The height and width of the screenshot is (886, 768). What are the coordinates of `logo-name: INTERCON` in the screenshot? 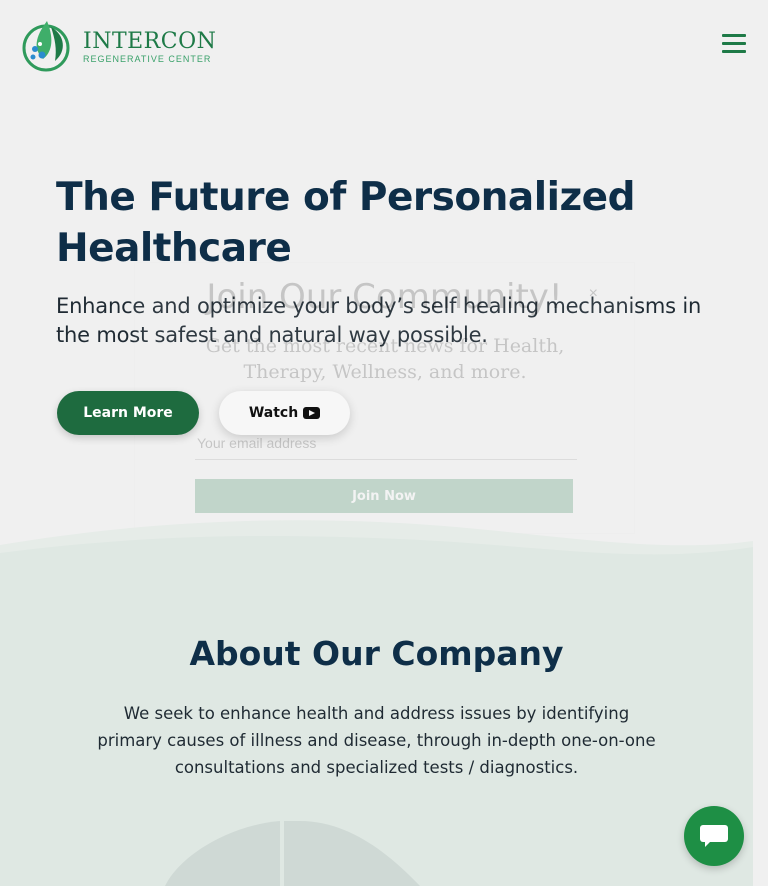 It's located at (150, 41).